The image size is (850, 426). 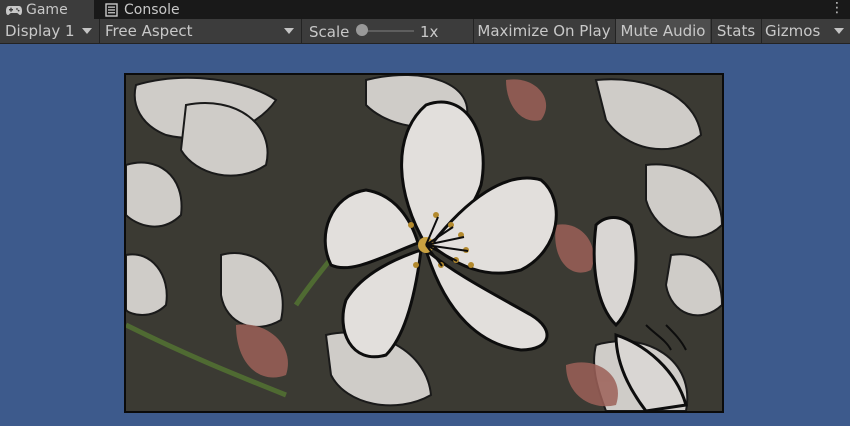 What do you see at coordinates (149, 31) in the screenshot?
I see `aspect-dropdown-label: Free Aspect` at bounding box center [149, 31].